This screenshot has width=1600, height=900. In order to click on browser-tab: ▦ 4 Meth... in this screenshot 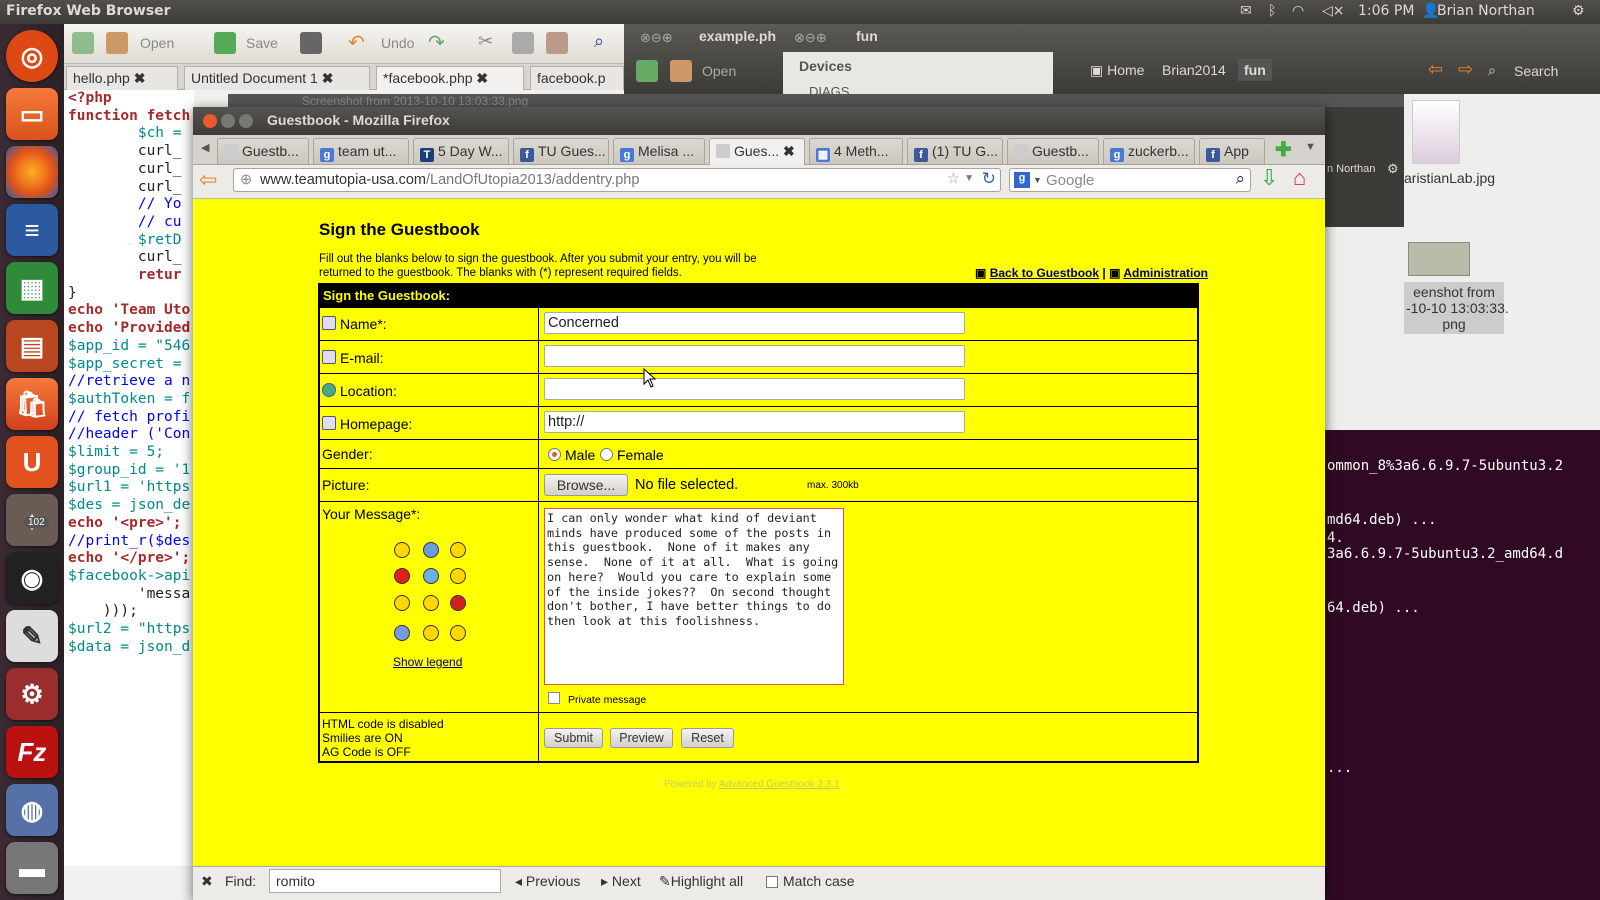, I will do `click(856, 151)`.